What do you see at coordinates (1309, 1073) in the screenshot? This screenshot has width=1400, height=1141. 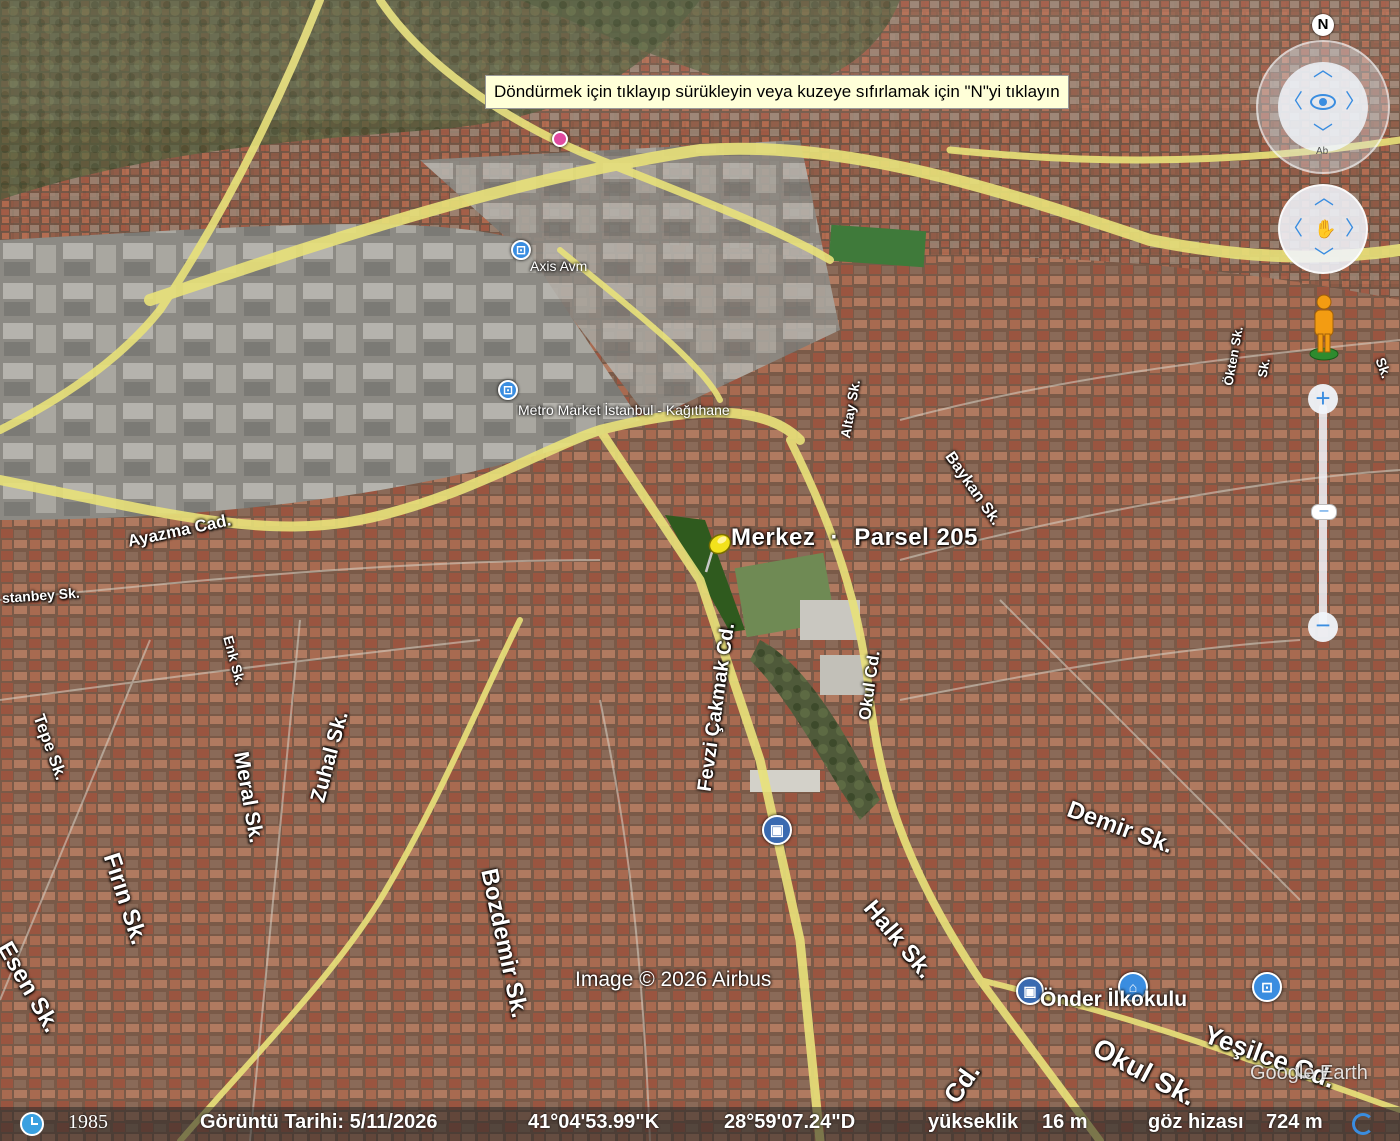 I see `google-earth-logo: Google Earth` at bounding box center [1309, 1073].